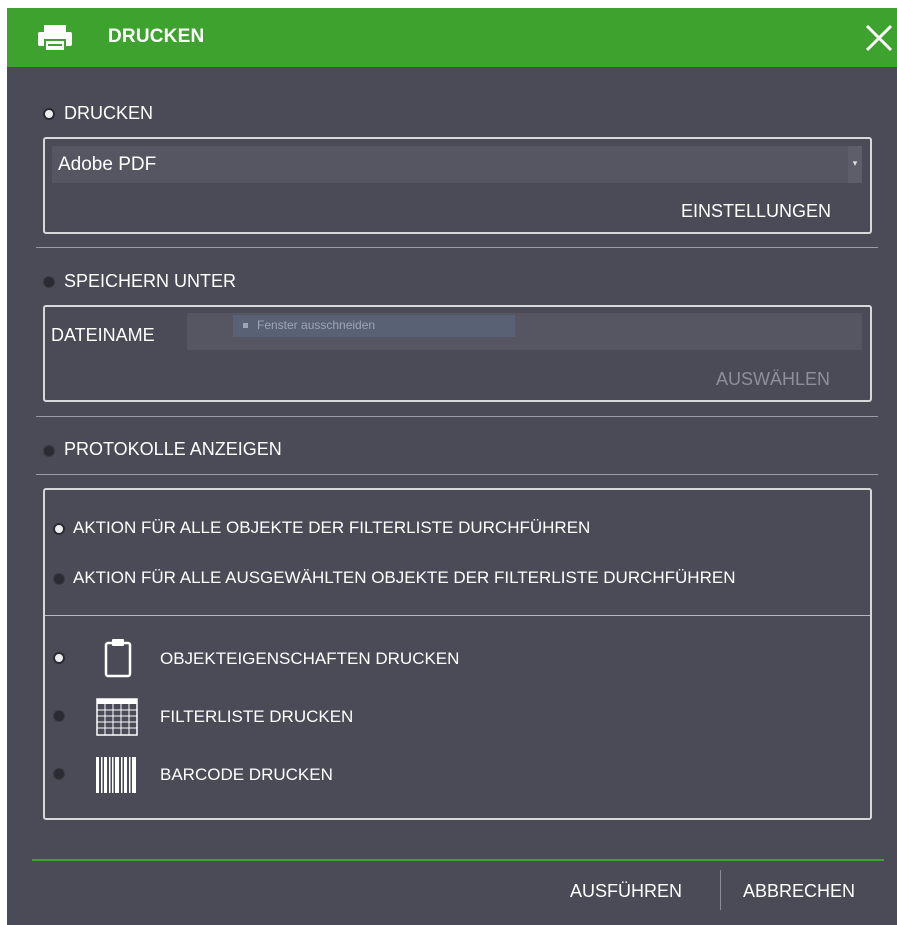  I want to click on radio-print, so click(49, 114).